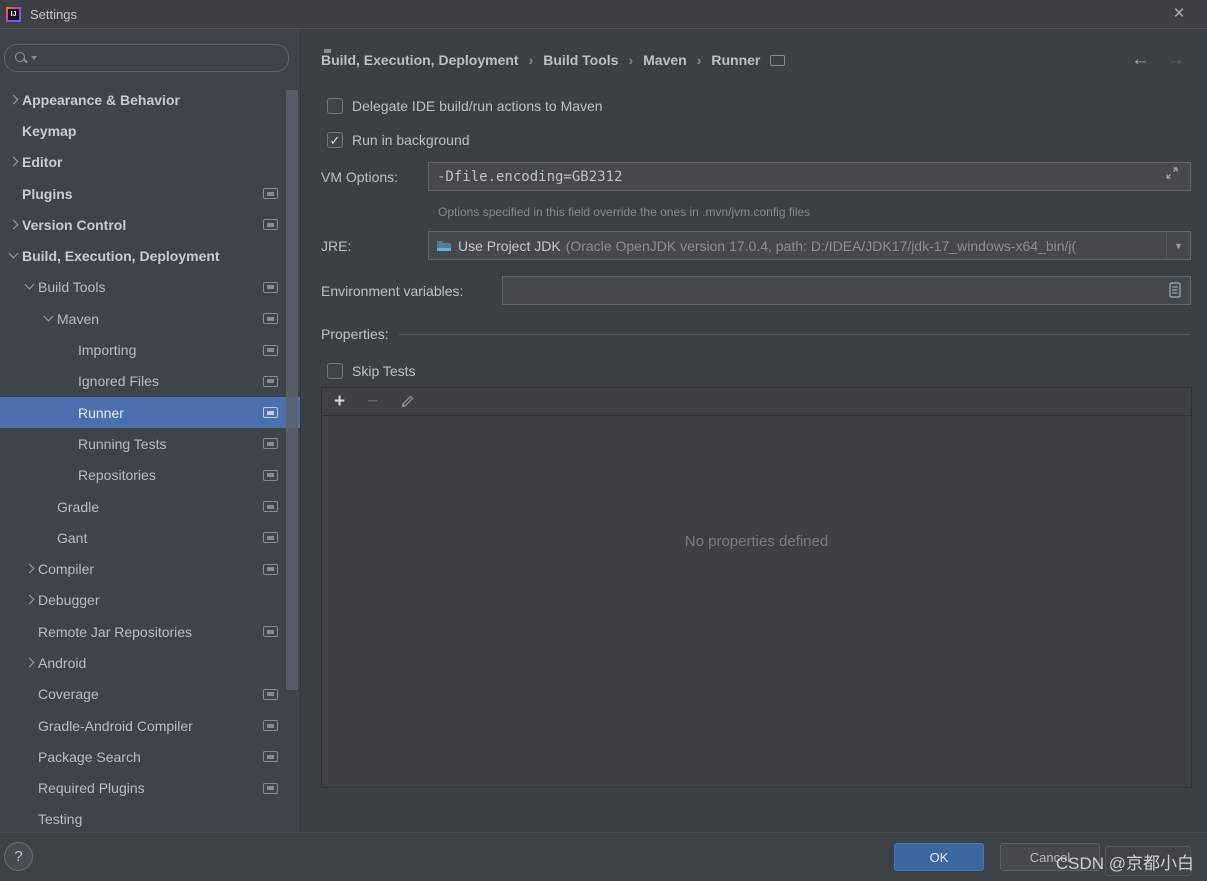 This screenshot has width=1207, height=881. I want to click on sidebar-item-required-plugins: Required Plugins, so click(150, 788).